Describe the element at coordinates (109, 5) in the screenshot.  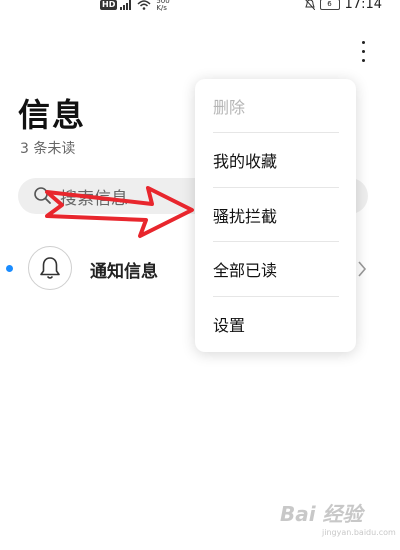
I see `hd-badge: HD` at that location.